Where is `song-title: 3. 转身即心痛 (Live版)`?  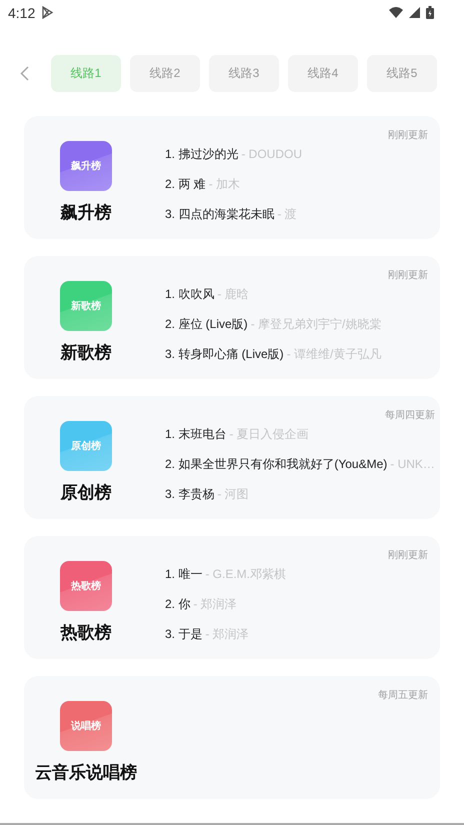
song-title: 3. 转身即心痛 (Live版) is located at coordinates (224, 354).